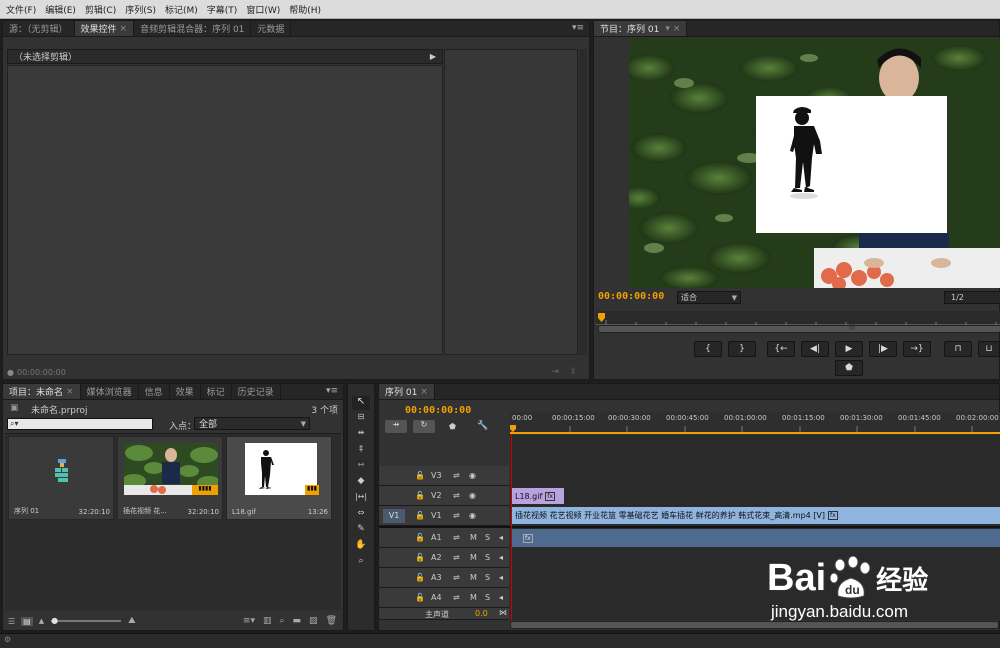  I want to click on slip-tool: |↔|, so click(361, 498).